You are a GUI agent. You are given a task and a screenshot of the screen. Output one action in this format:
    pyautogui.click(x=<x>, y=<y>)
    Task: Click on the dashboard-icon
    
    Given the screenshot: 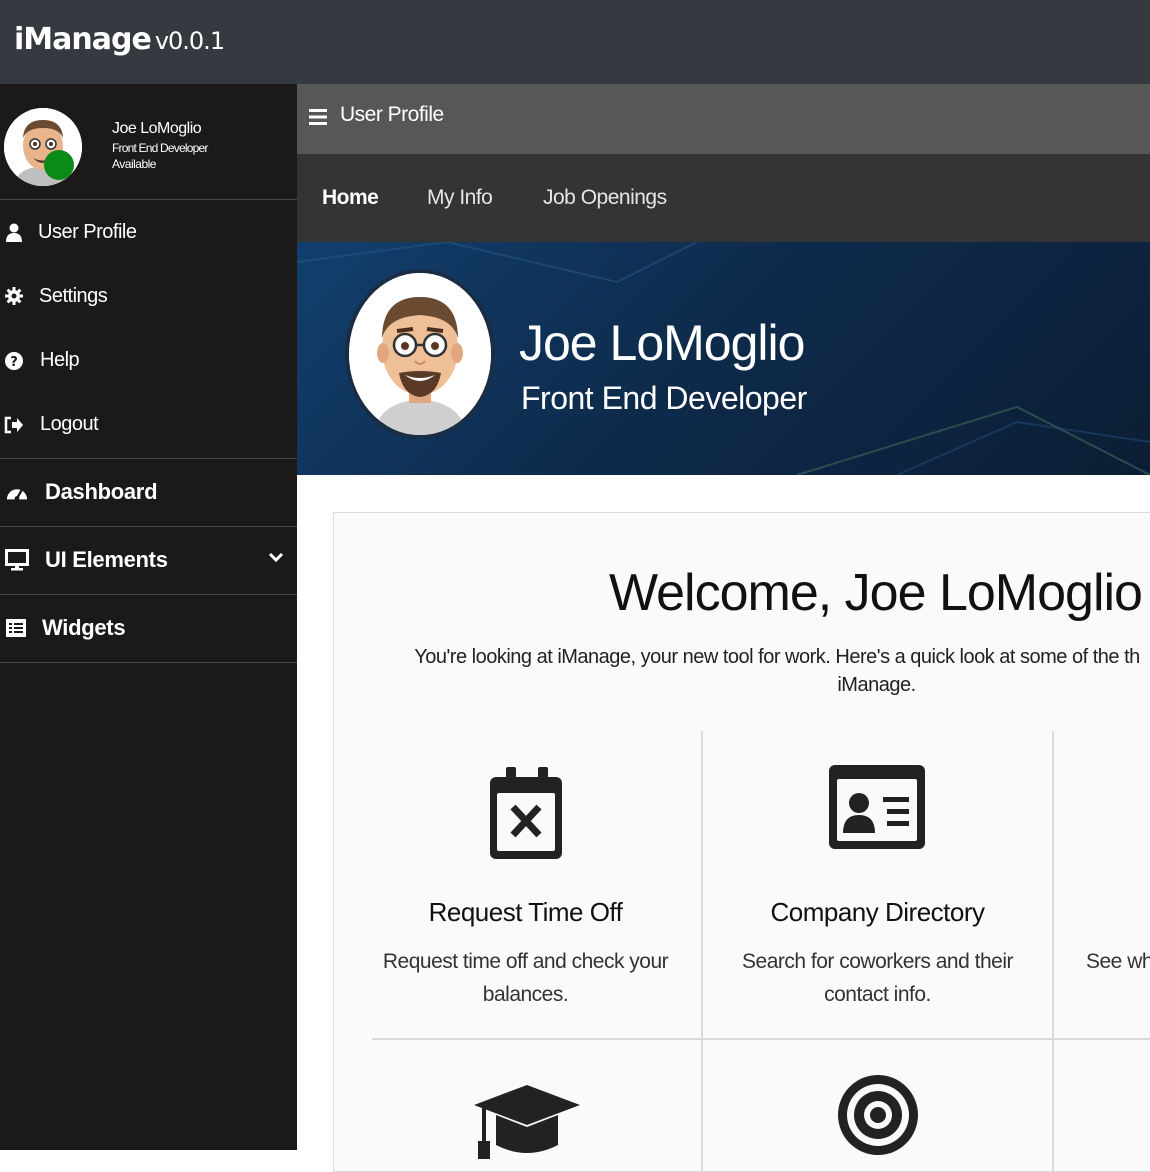 What is the action you would take?
    pyautogui.click(x=17, y=492)
    